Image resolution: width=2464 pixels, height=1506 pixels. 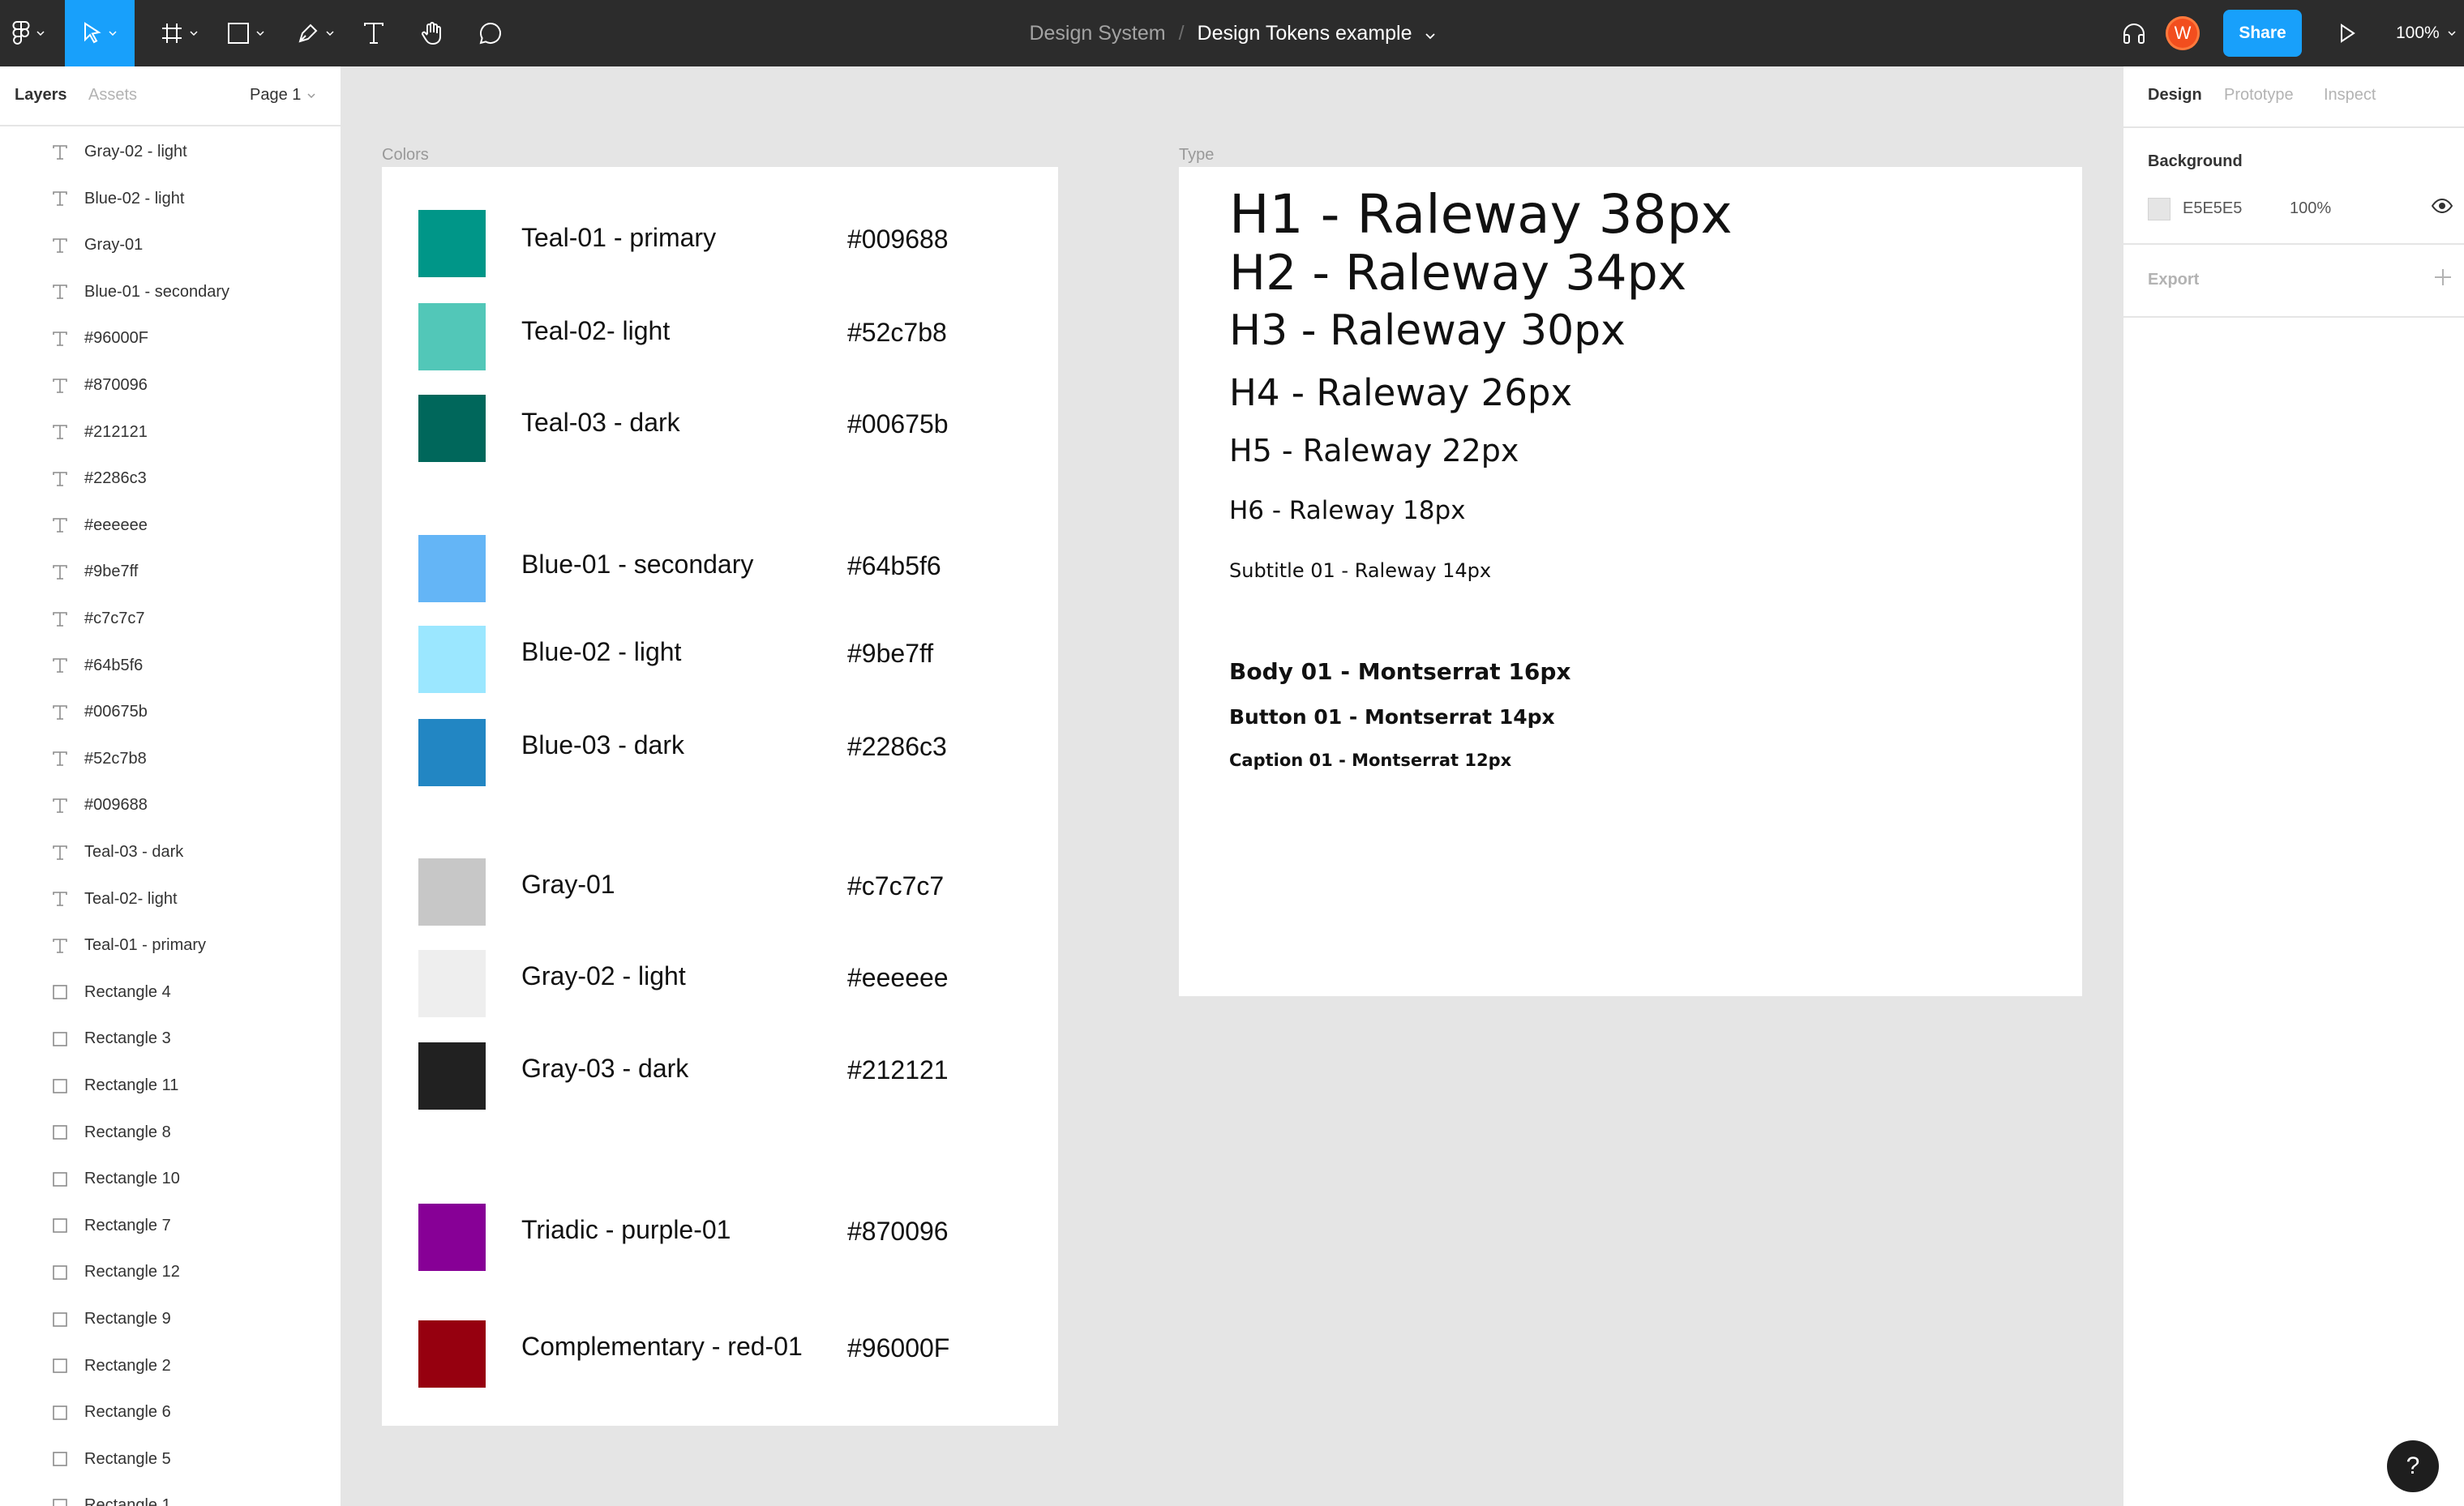 What do you see at coordinates (170, 385) in the screenshot?
I see `layer-row: #870096` at bounding box center [170, 385].